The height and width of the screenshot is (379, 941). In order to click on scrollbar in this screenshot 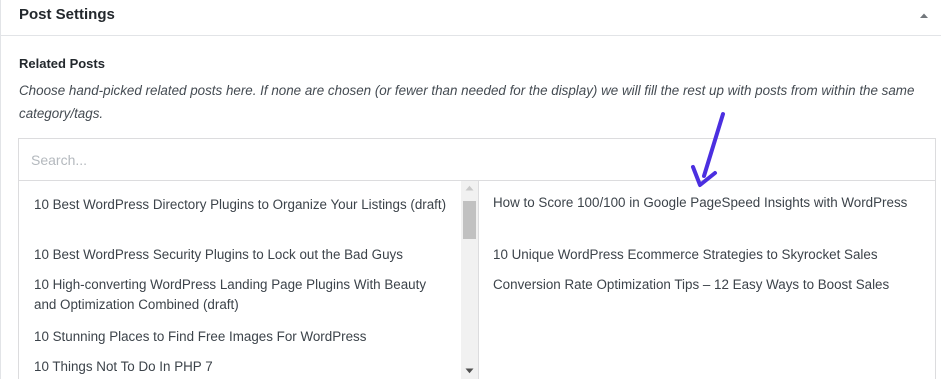, I will do `click(469, 280)`.